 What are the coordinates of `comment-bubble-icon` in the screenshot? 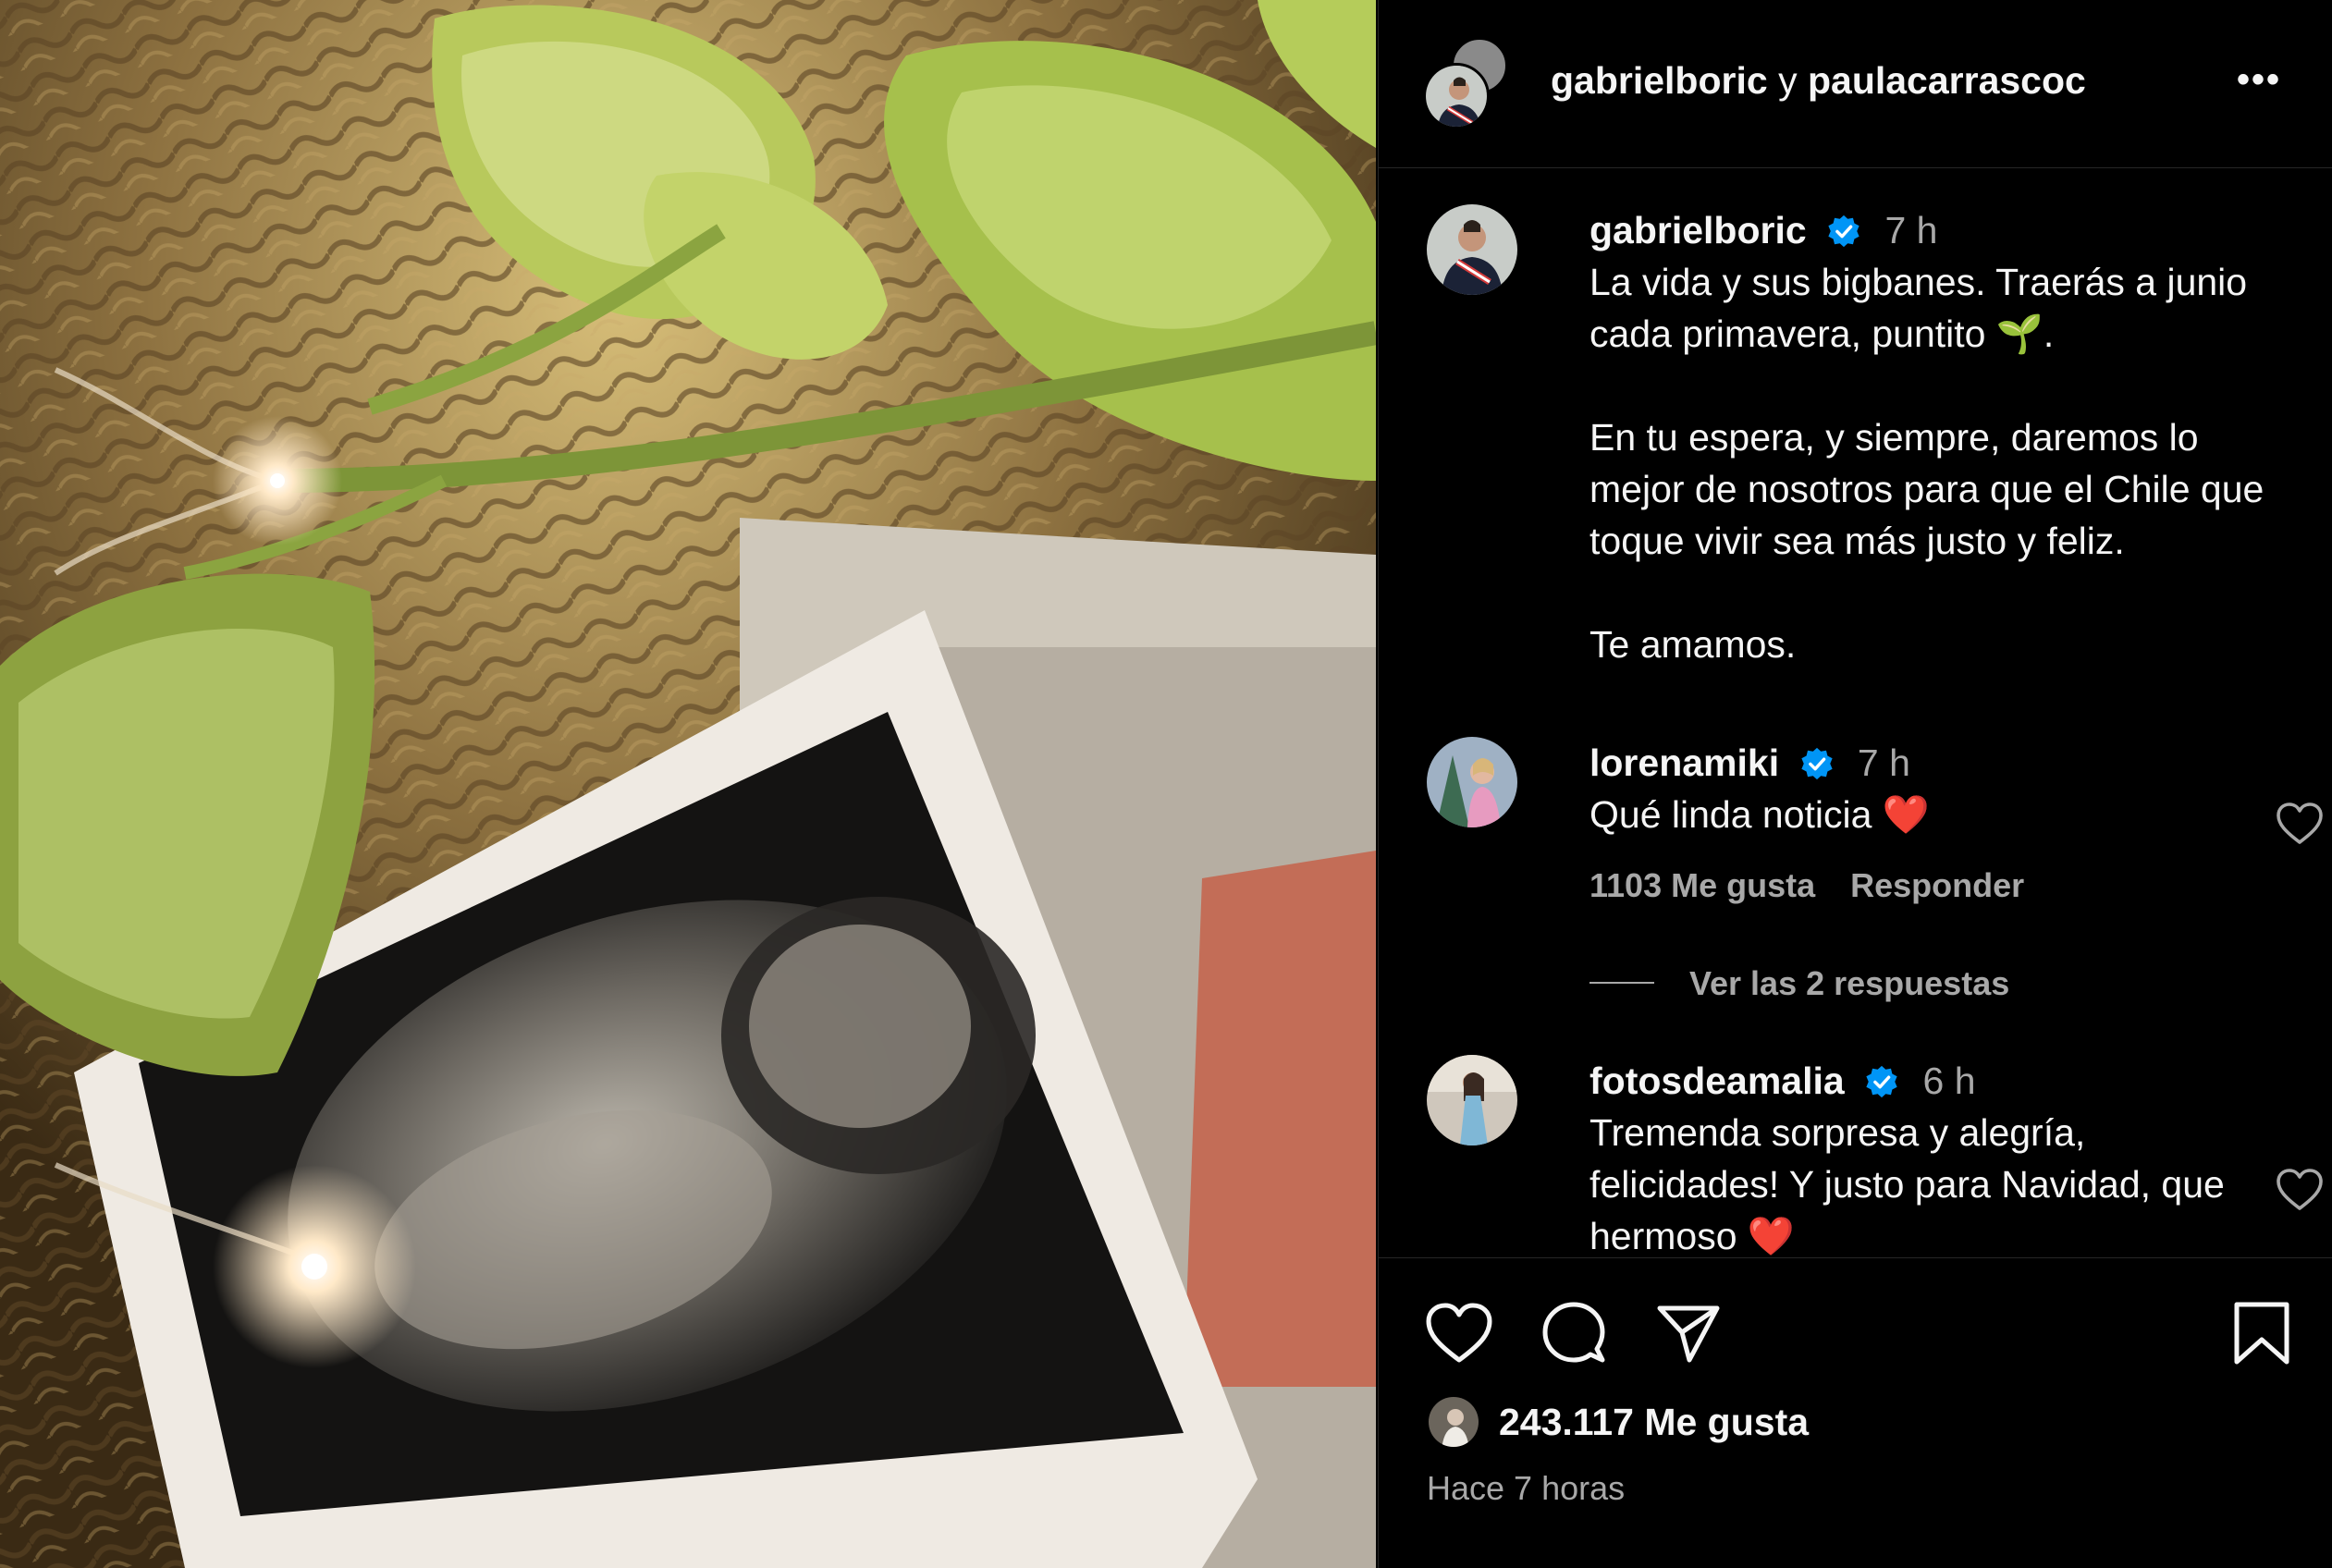 It's located at (1574, 1333).